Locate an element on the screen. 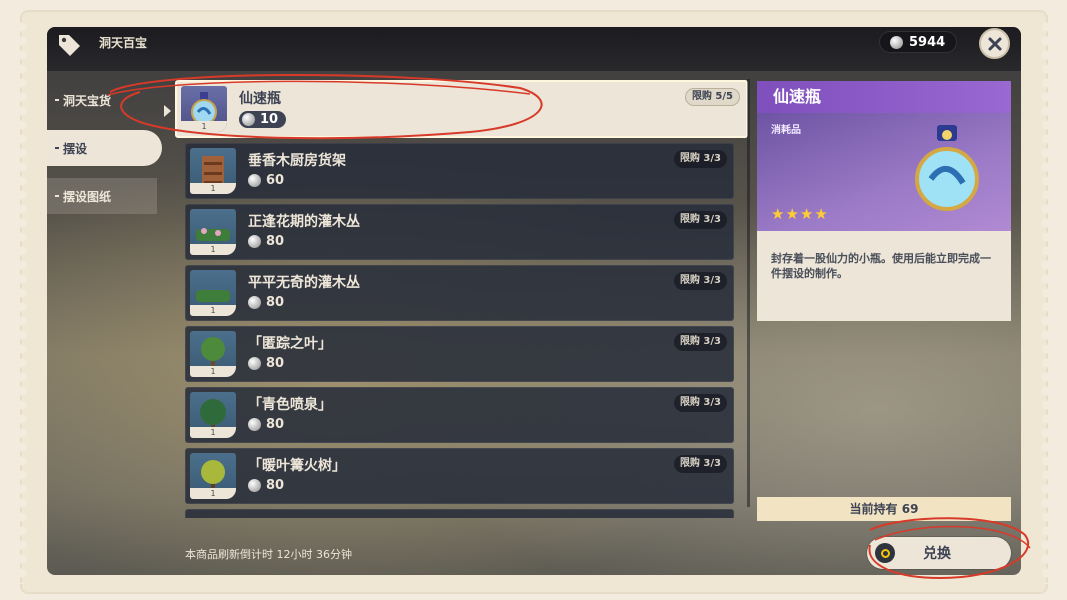 The image size is (1067, 600). list-item: 1 垂香木厨房货架 60 限购 3/3 is located at coordinates (459, 171).